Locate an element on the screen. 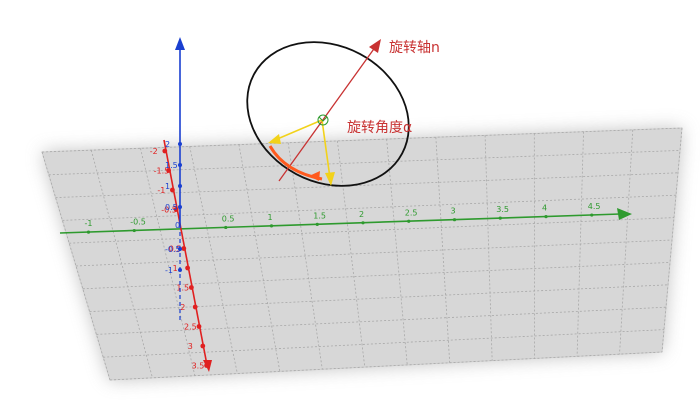  y-tick-label: 1.5 is located at coordinates (182, 288).